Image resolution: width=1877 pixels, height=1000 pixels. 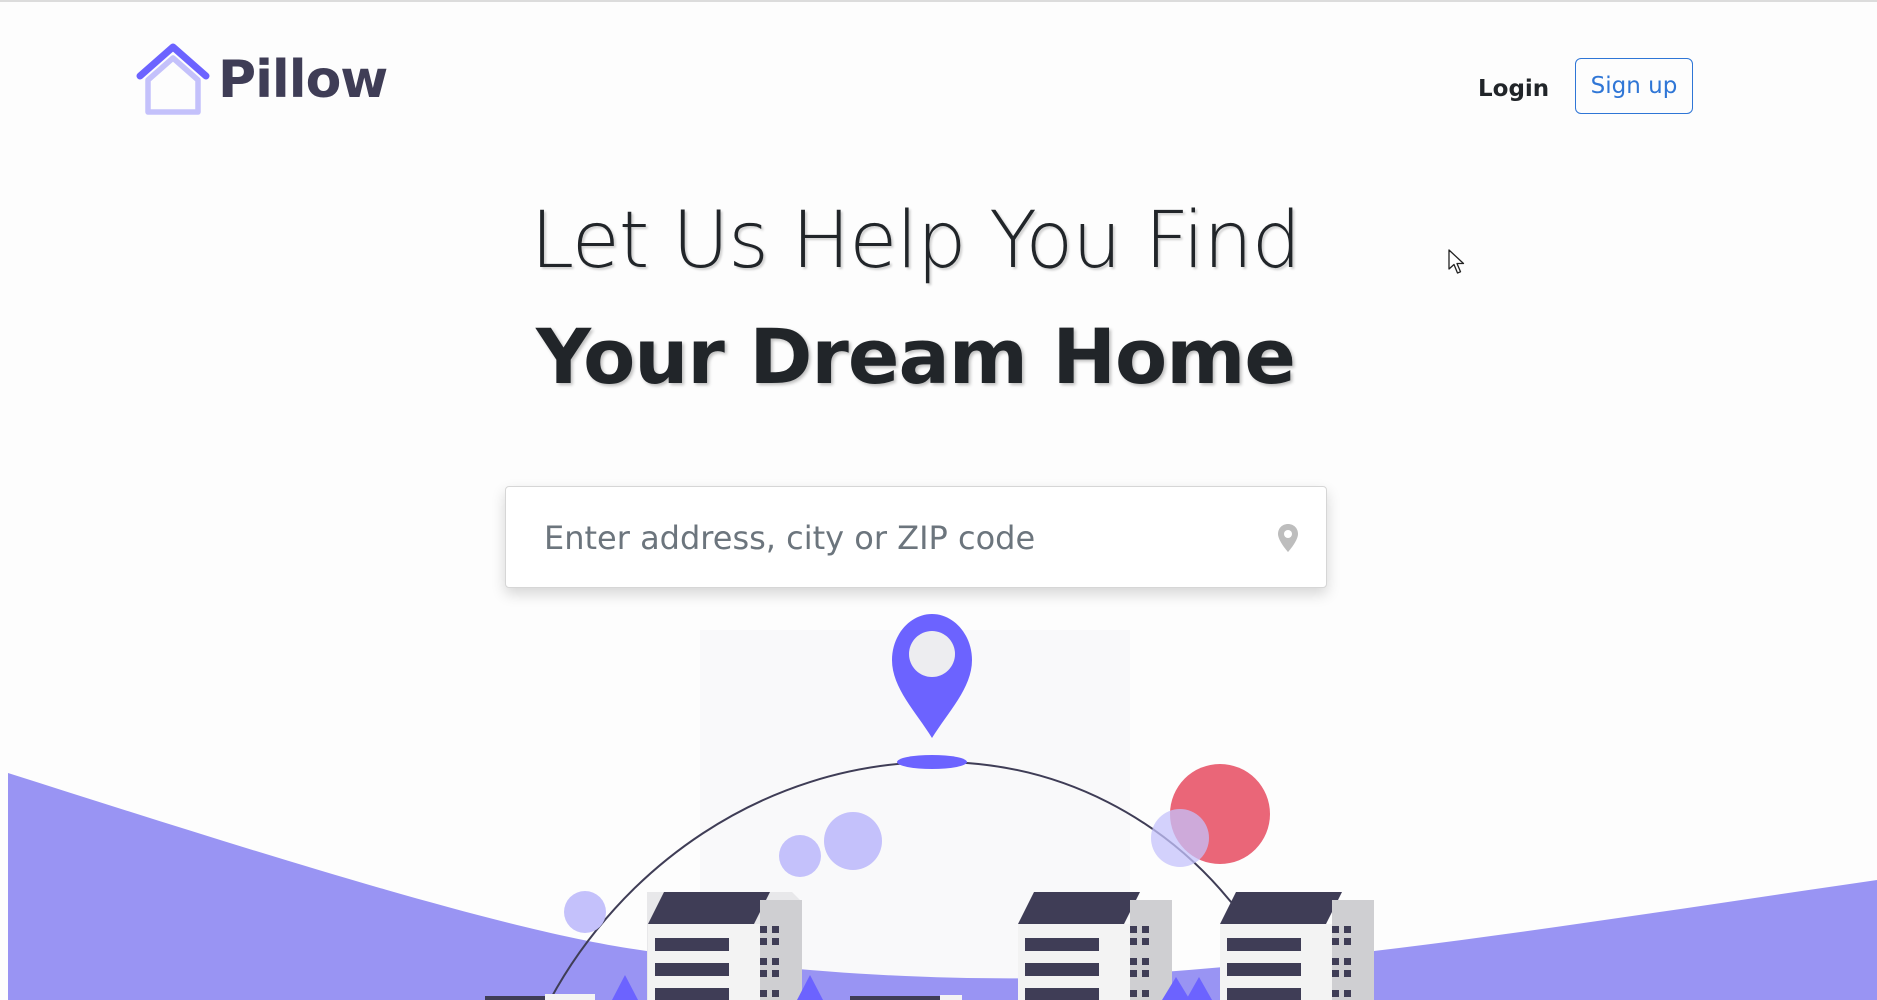 What do you see at coordinates (916, 241) in the screenshot?
I see `hero-heading-line1: Let Us Help You Find` at bounding box center [916, 241].